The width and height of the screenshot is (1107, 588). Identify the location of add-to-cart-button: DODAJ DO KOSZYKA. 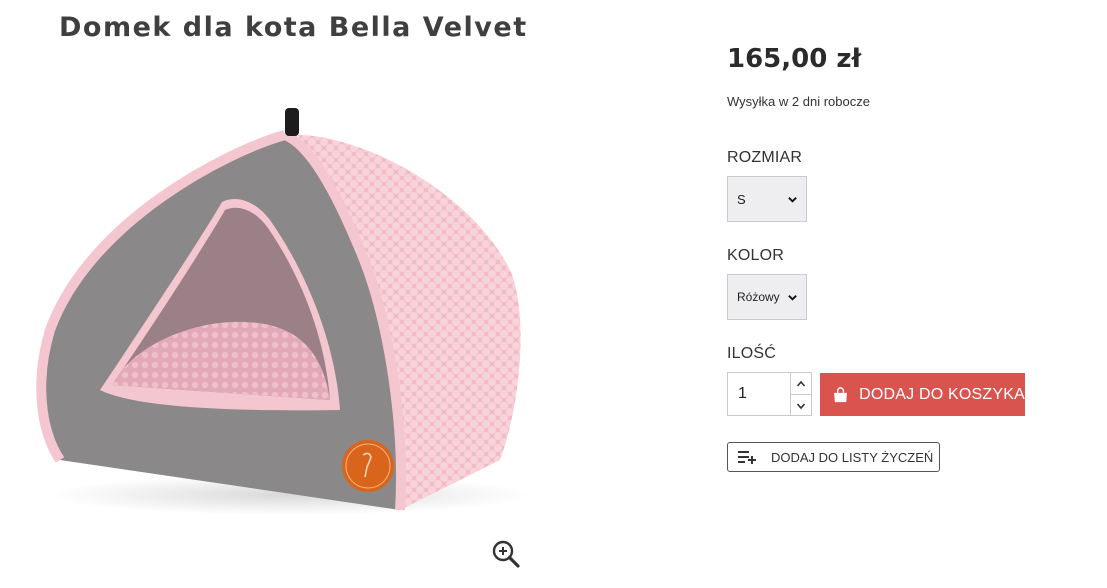
(922, 394).